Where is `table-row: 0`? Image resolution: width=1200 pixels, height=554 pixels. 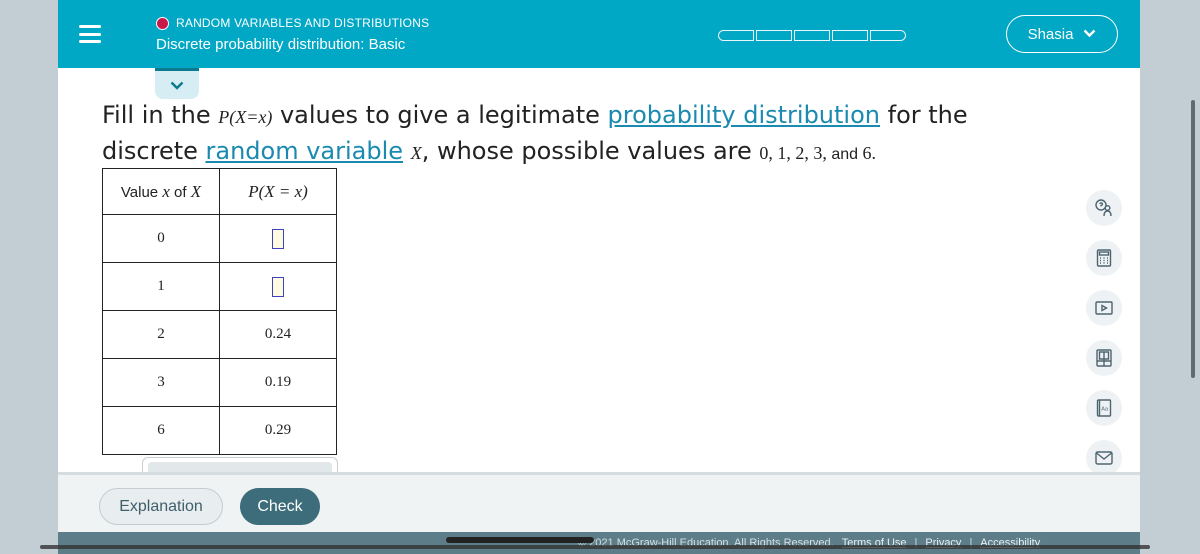
table-row: 0 is located at coordinates (219, 238).